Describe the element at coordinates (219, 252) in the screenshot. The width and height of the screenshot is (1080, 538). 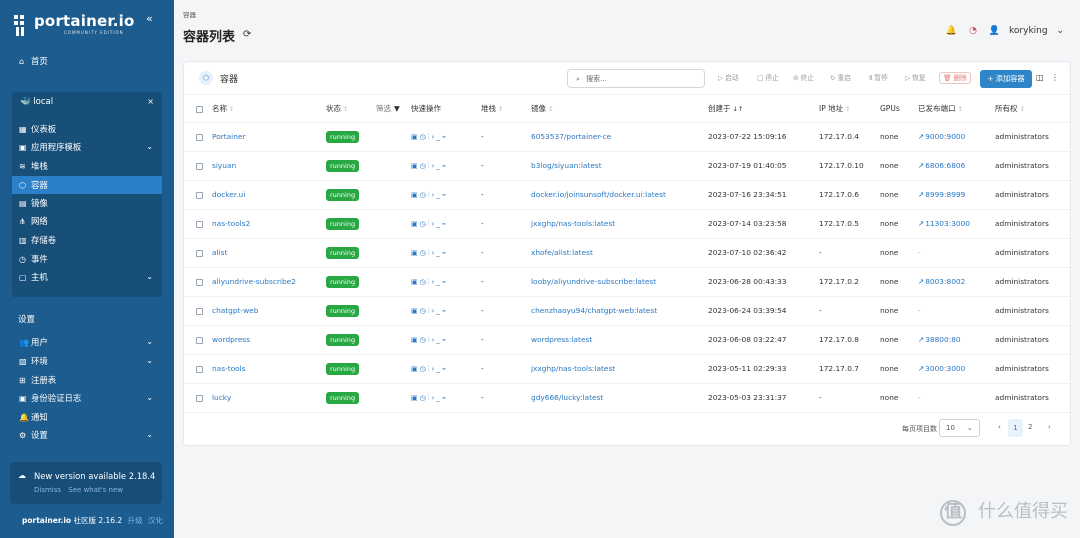
I see `container-name-link: alist` at that location.